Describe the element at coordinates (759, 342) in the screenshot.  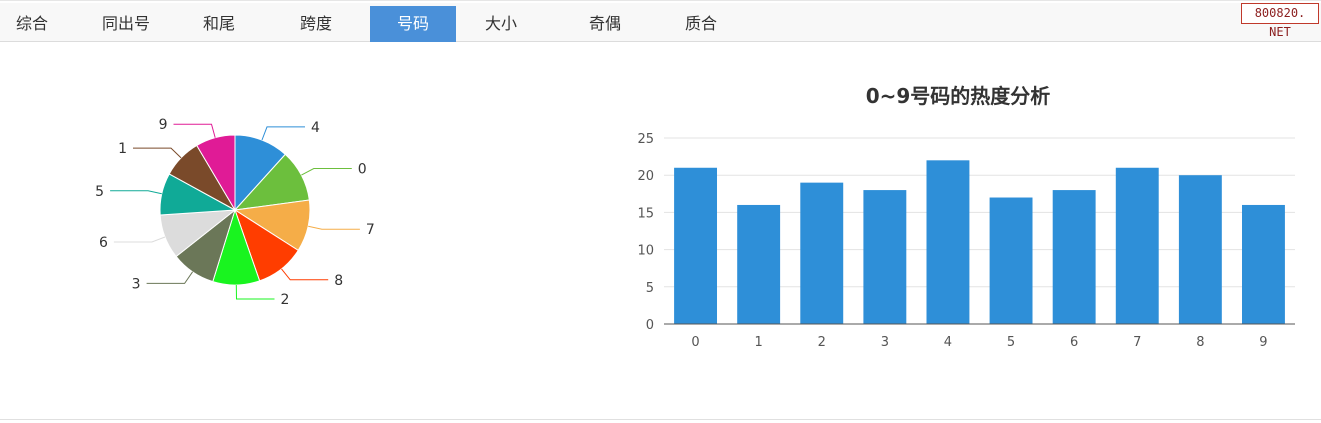
I see `x-tick-label: 1` at that location.